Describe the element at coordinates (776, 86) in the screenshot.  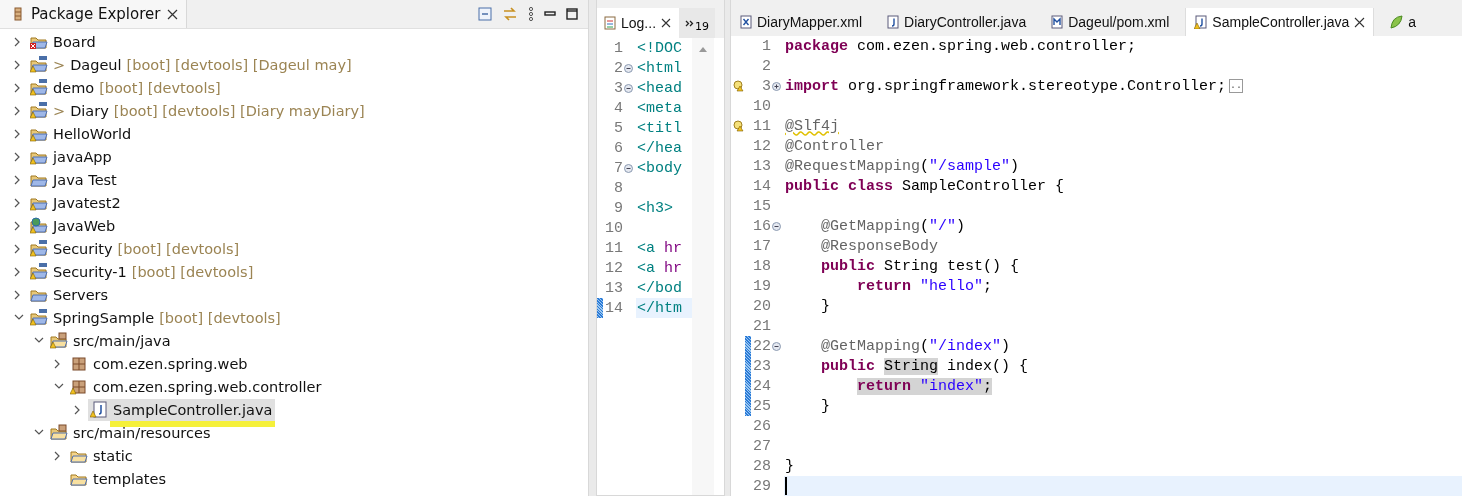
I see `expand-icon` at that location.